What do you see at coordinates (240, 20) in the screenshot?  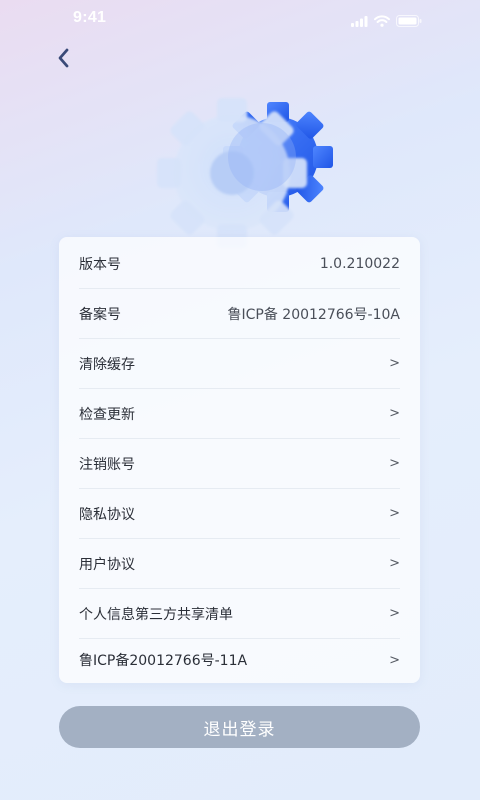 I see `status-bar: 9:41` at bounding box center [240, 20].